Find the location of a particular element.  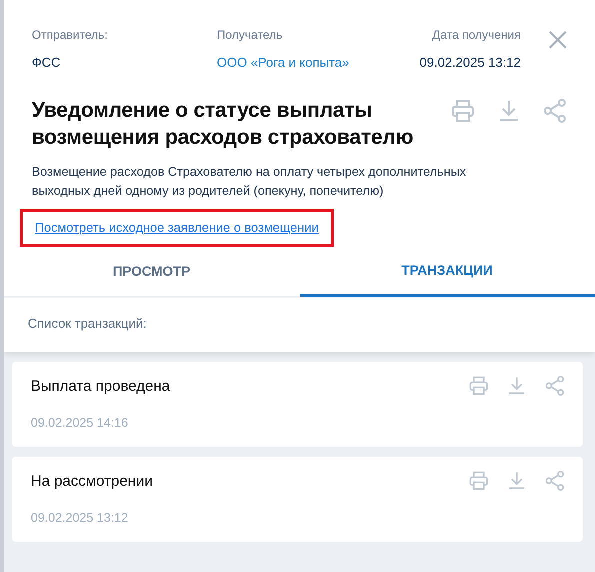

tab: ПРОСМОТР is located at coordinates (152, 274).